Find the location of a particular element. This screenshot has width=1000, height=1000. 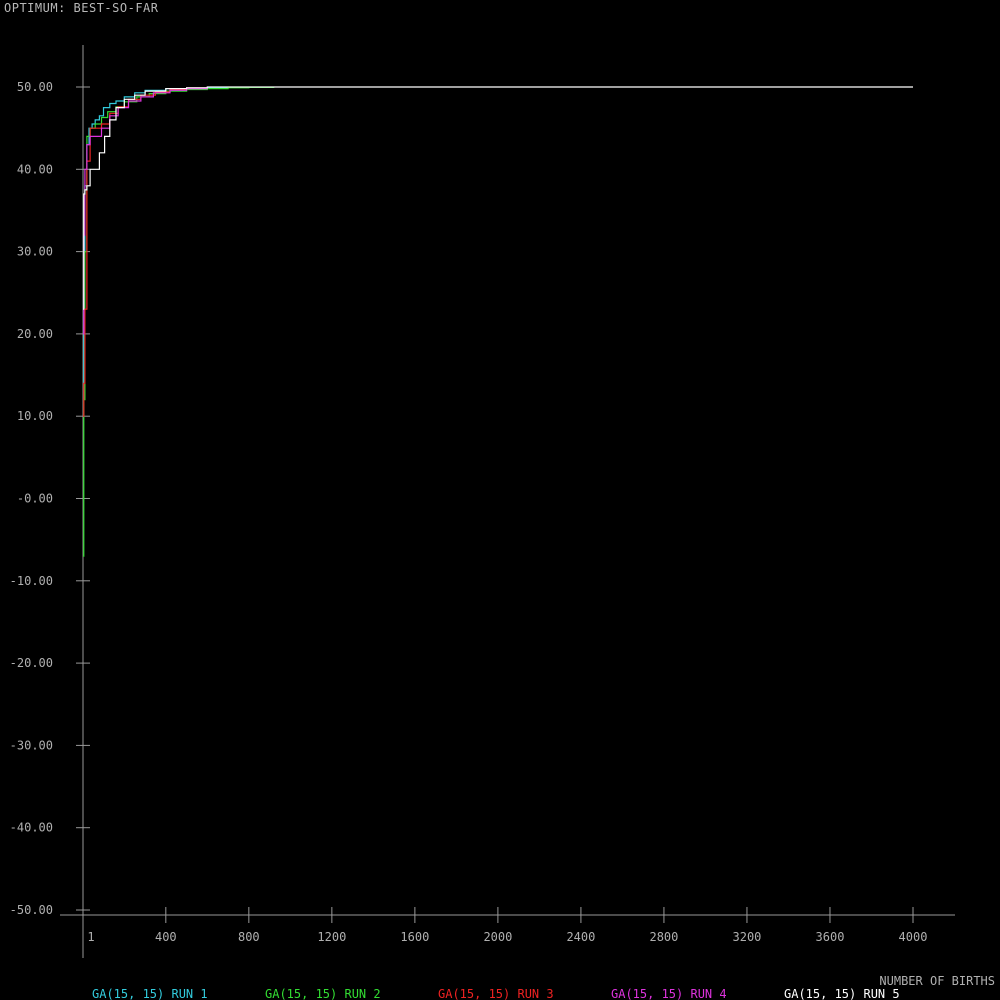

x-tick-label: 1 is located at coordinates (90, 937).